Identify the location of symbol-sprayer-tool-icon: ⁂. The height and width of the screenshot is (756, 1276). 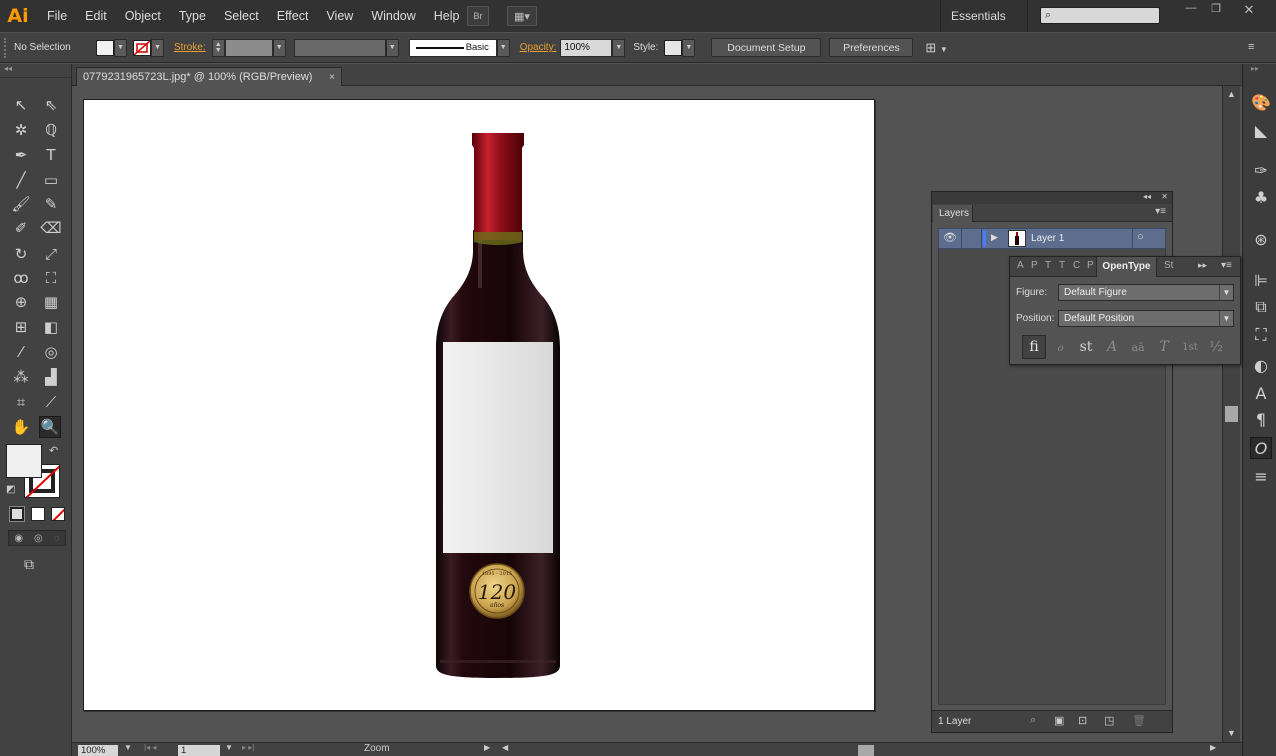
(21, 377).